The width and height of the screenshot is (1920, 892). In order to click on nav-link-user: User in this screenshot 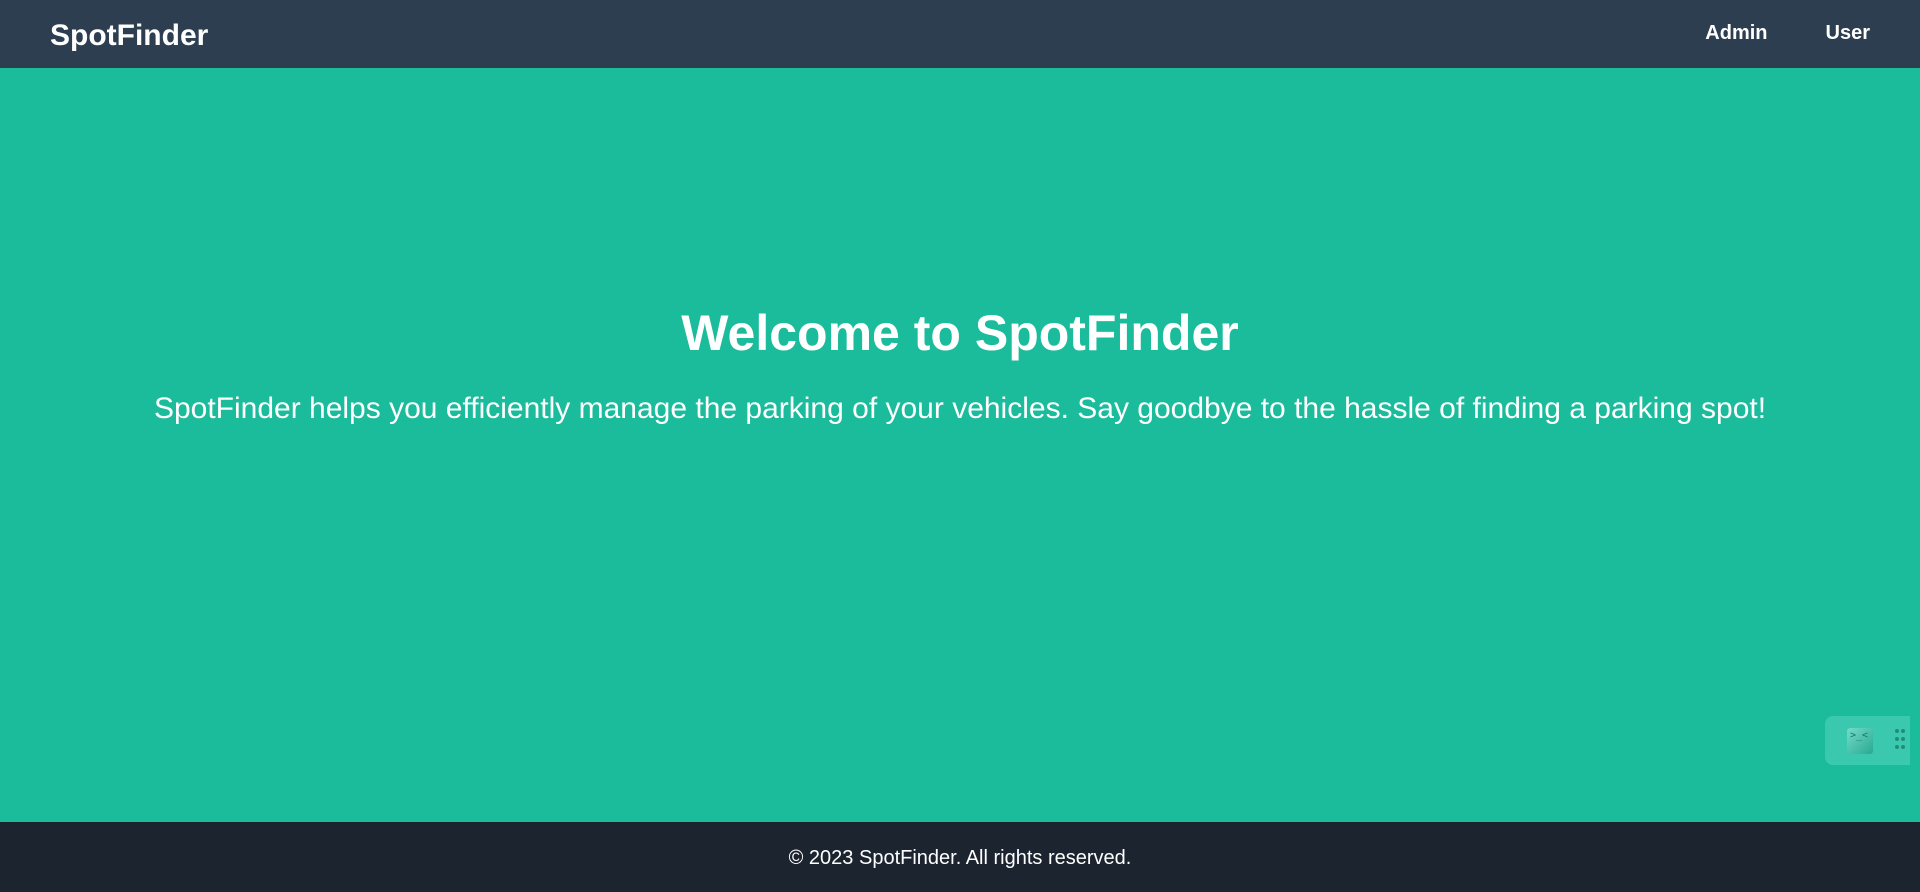, I will do `click(1848, 33)`.